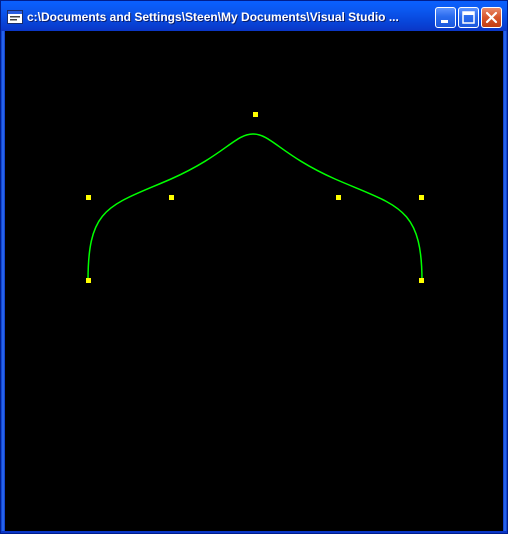 This screenshot has height=534, width=508. I want to click on window-border-bottom, so click(254, 532).